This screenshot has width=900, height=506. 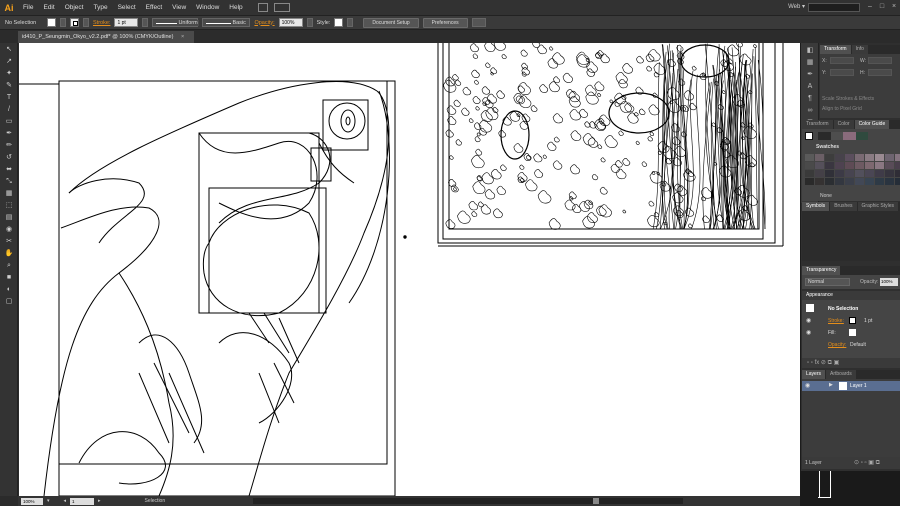 What do you see at coordinates (831, 385) in the screenshot?
I see `layer-expand-icon: ▶` at bounding box center [831, 385].